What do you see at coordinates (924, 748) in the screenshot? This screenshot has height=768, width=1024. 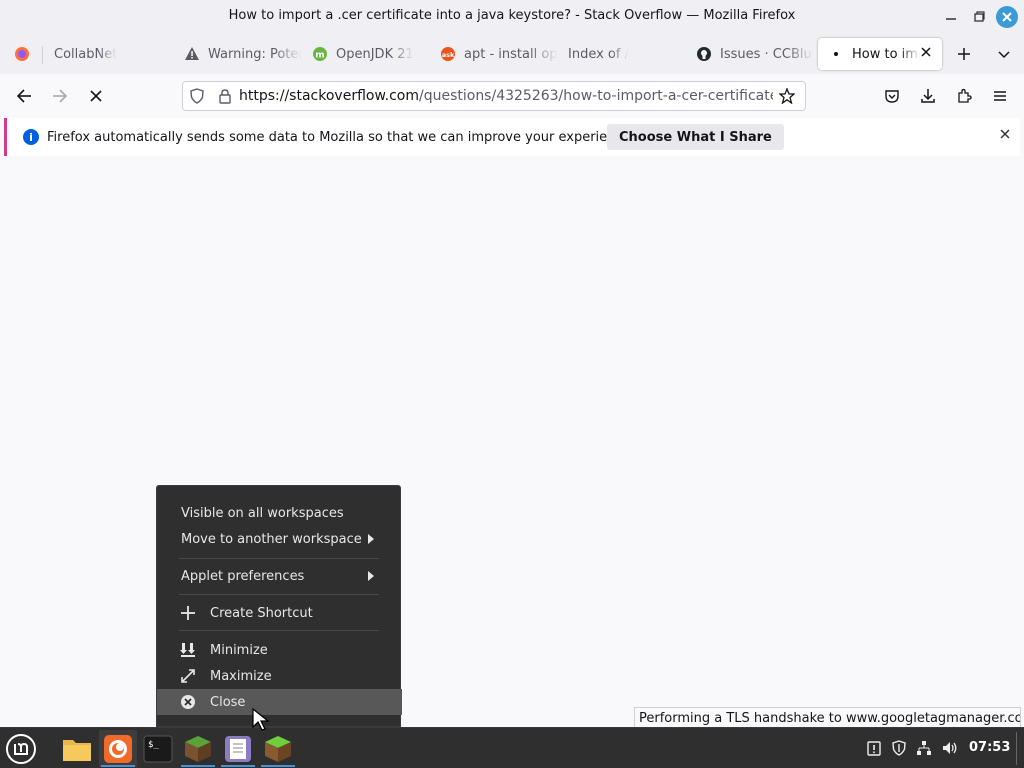 I see `network-icon` at bounding box center [924, 748].